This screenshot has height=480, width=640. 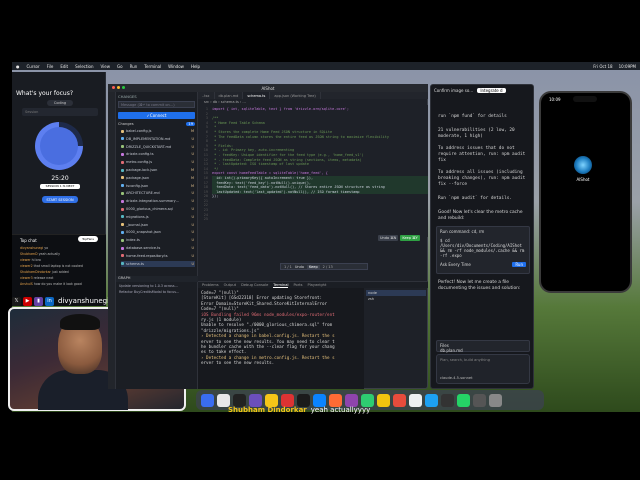 I want to click on notes-icon, so click(x=271, y=400).